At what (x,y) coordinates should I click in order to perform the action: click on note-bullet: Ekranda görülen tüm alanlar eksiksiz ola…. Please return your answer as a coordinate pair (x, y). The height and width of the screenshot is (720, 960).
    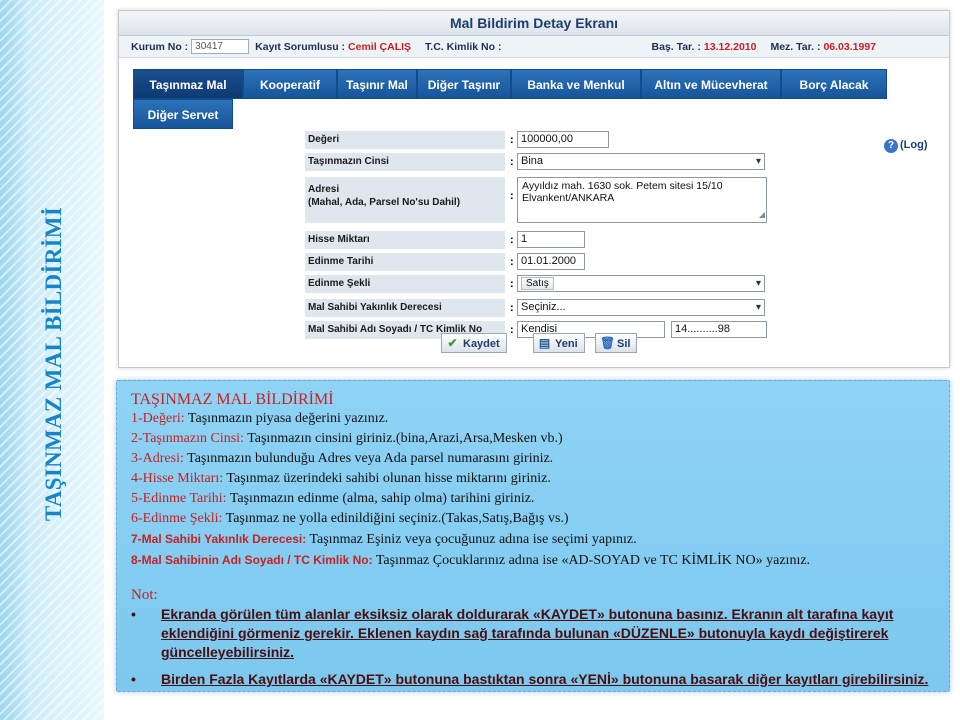
    Looking at the image, I should click on (531, 633).